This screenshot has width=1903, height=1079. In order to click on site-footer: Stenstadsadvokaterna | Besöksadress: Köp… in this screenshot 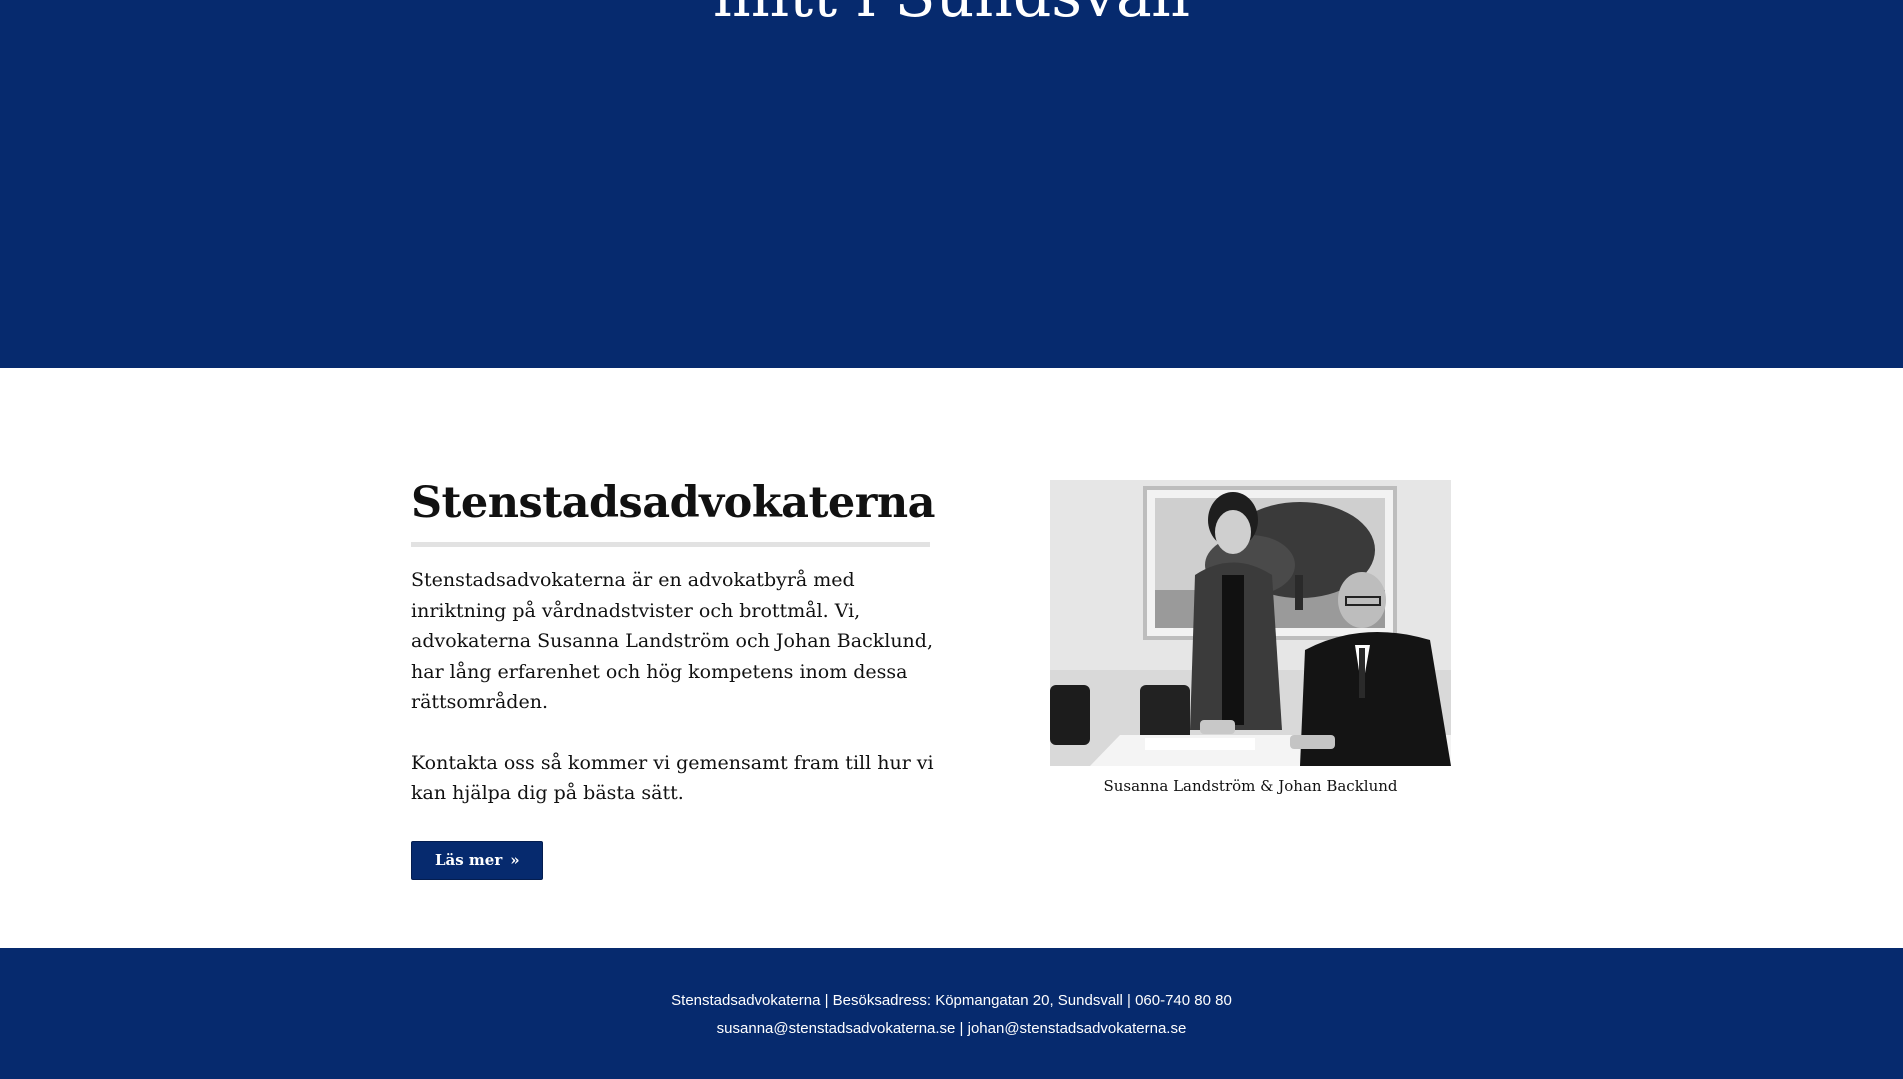, I will do `click(951, 1013)`.